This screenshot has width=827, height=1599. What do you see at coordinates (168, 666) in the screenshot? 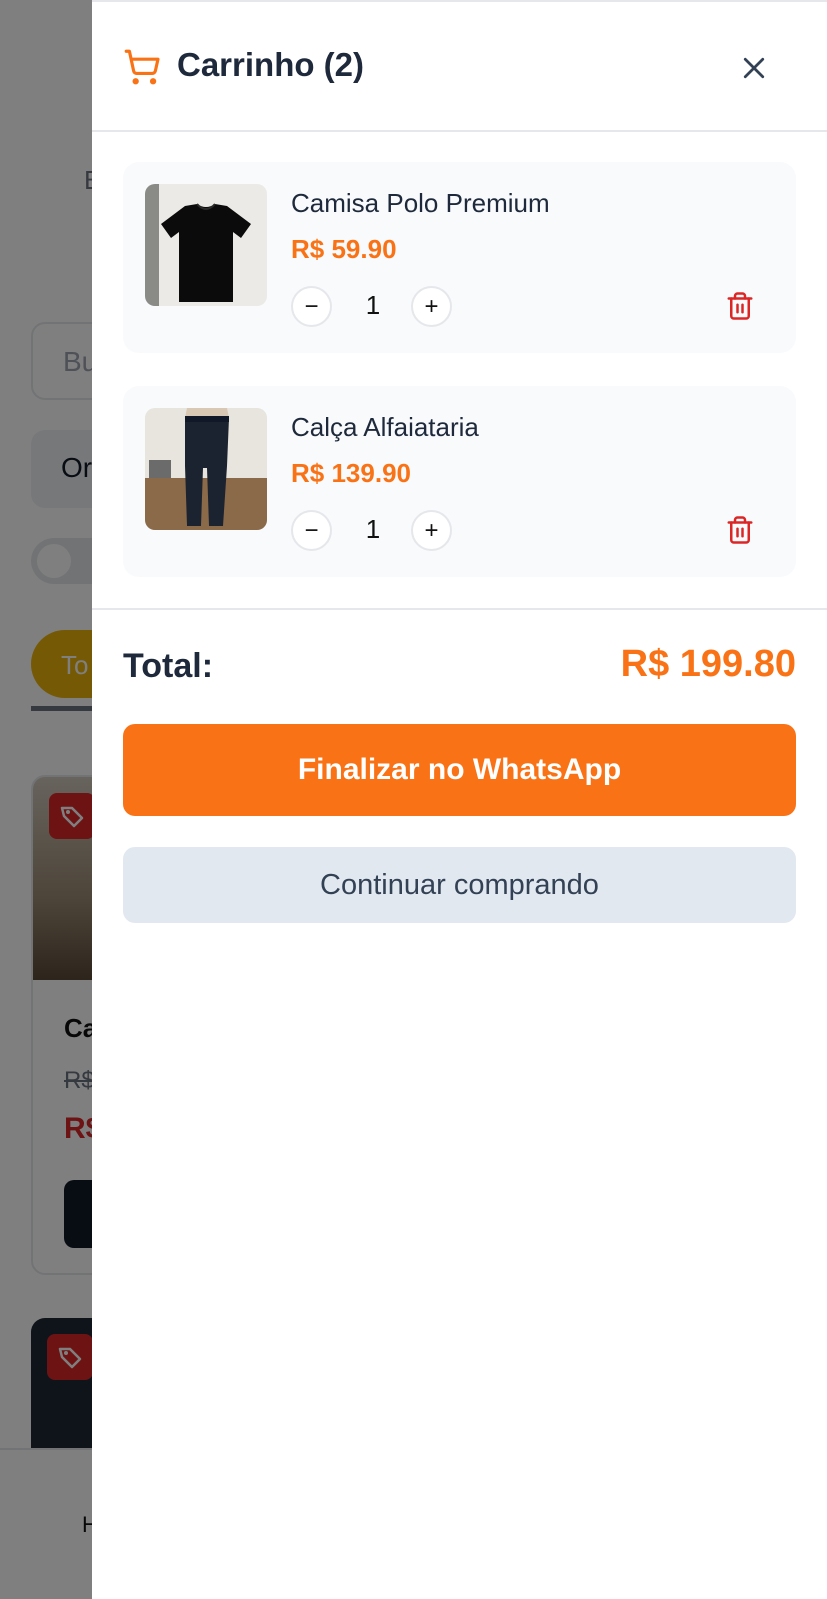
I see `total-label: Total:` at bounding box center [168, 666].